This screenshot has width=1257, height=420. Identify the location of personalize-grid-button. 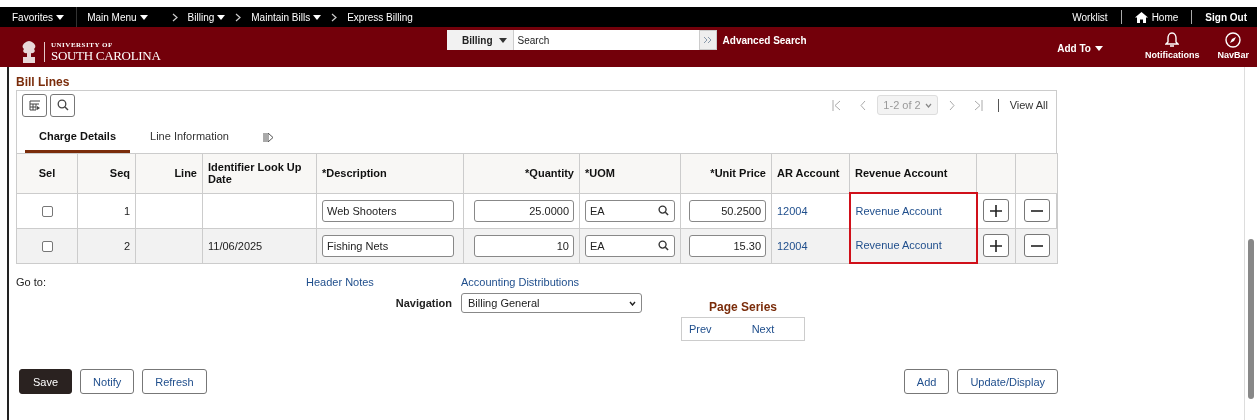
(34, 105).